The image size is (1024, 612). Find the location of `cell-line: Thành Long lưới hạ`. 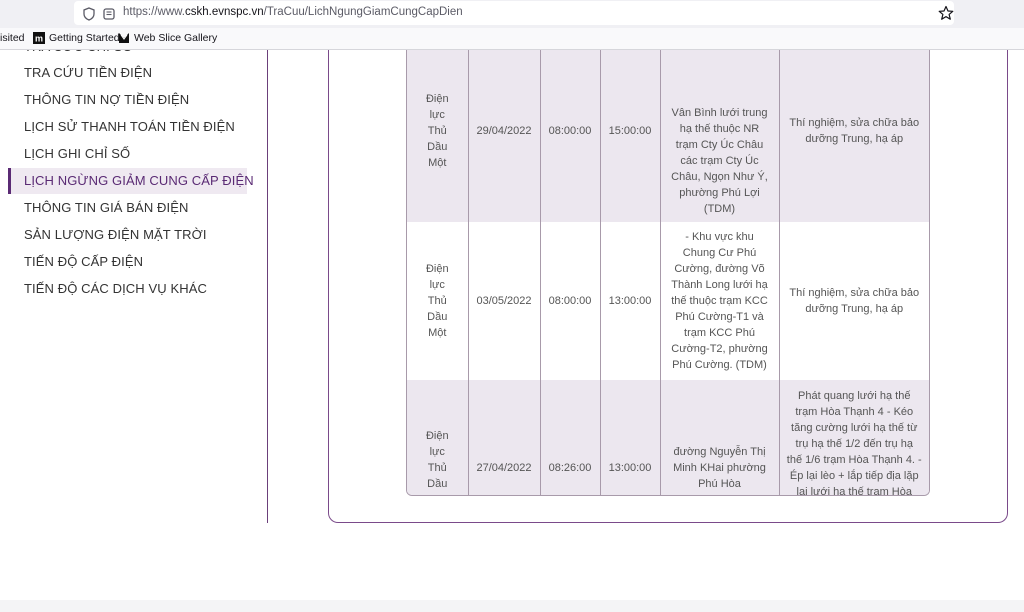

cell-line: Thành Long lưới hạ is located at coordinates (719, 285).